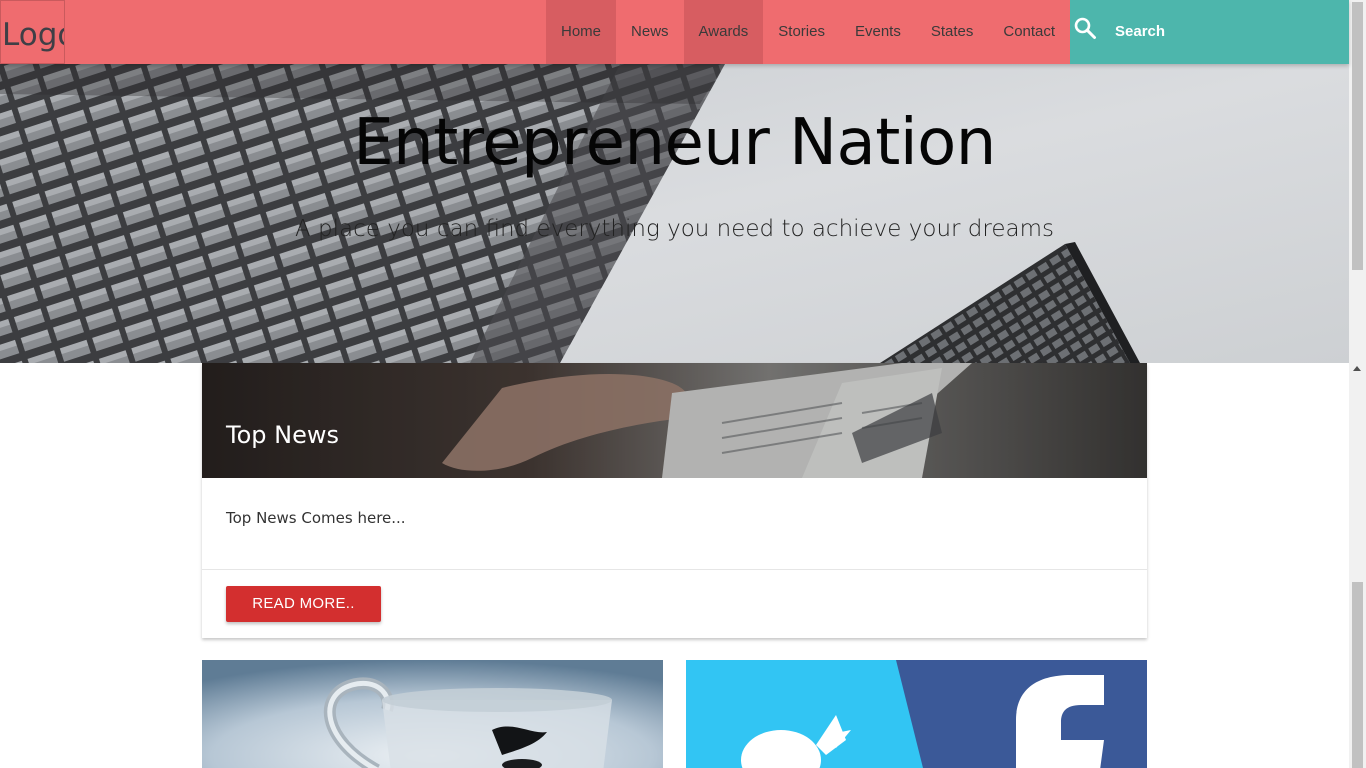 The image size is (1366, 768). I want to click on scrollbar, so click(1357, 384).